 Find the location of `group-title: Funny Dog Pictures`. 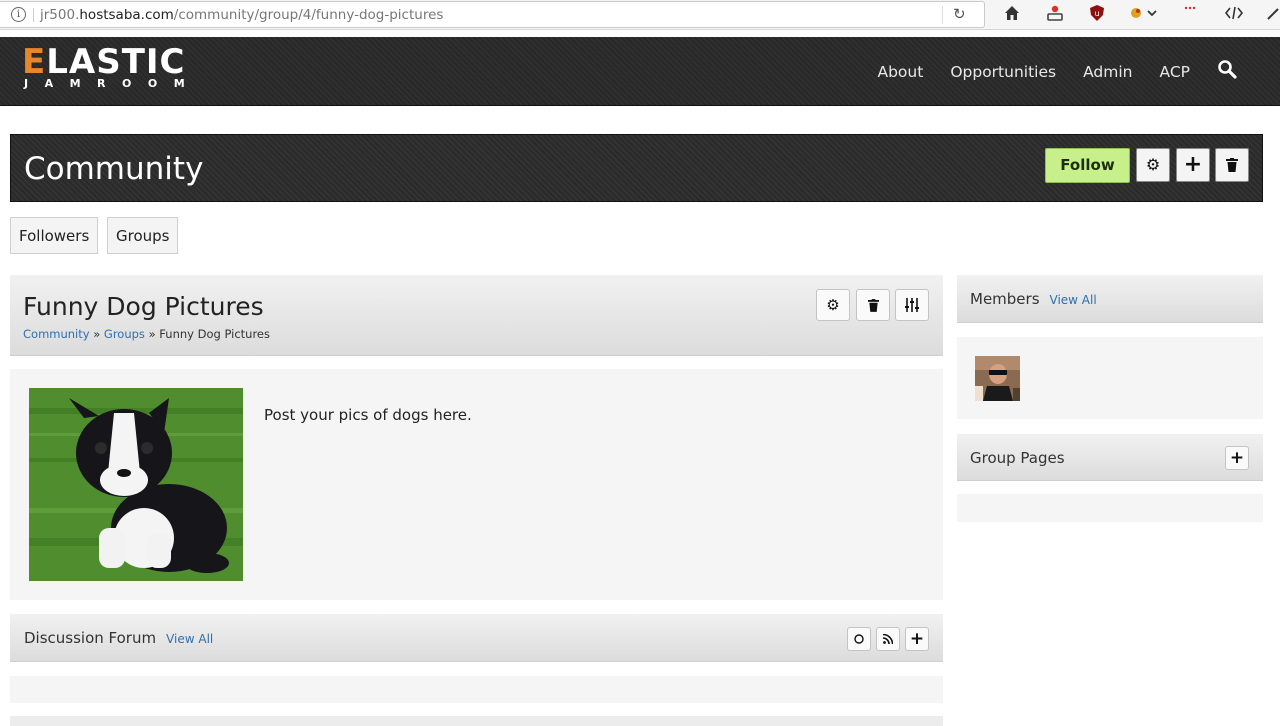

group-title: Funny Dog Pictures is located at coordinates (143, 306).